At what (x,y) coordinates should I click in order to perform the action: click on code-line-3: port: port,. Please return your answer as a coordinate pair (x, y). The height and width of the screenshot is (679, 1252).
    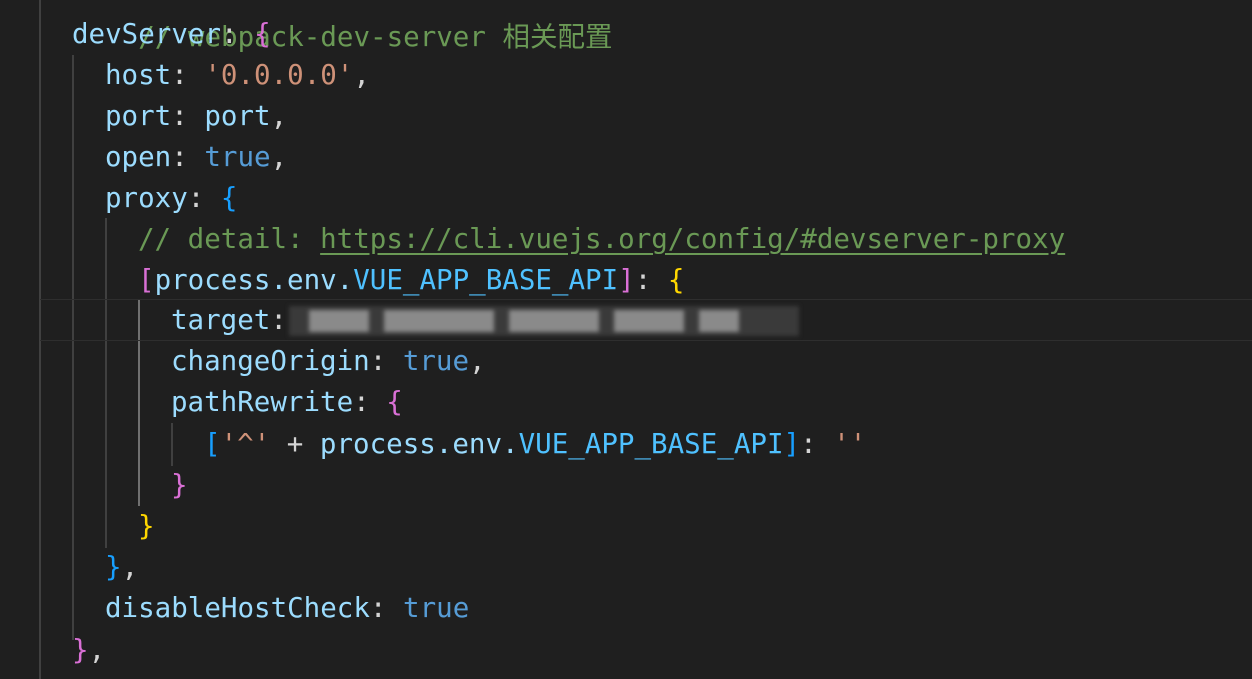
    Looking at the image, I should click on (196, 116).